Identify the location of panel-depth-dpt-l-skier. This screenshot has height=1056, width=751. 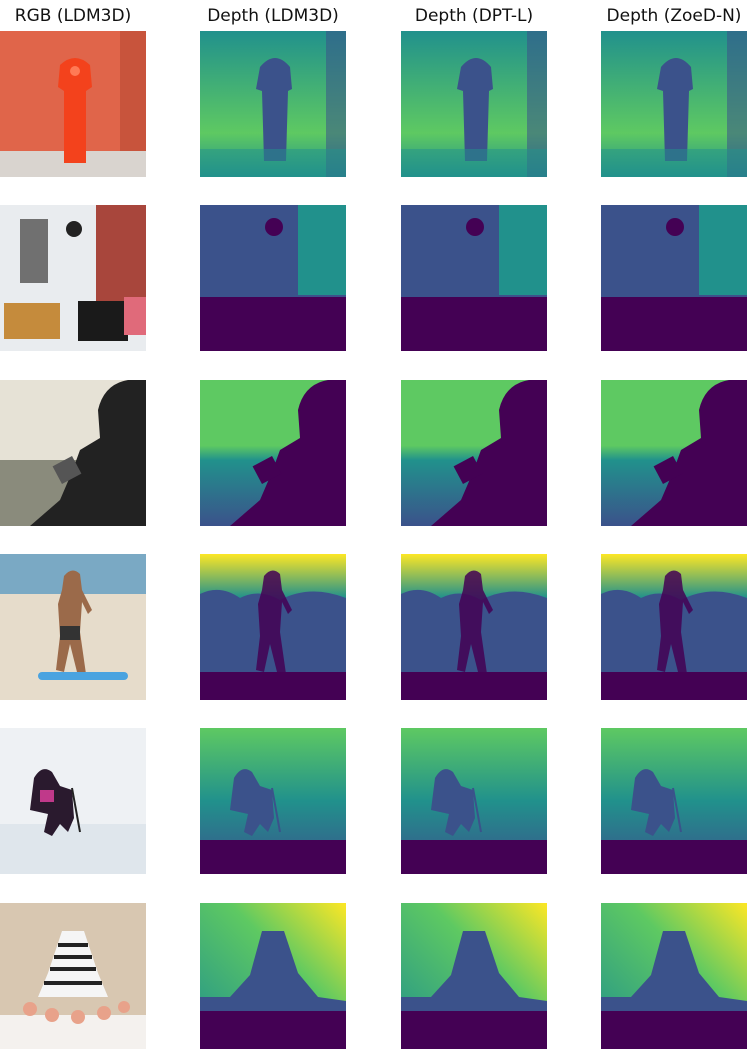
(474, 801).